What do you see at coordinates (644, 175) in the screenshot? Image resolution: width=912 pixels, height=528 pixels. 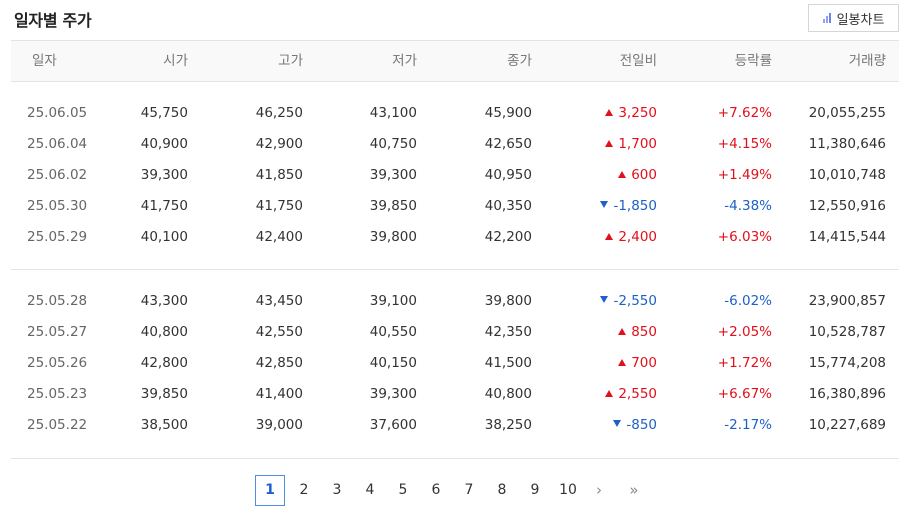 I see `change-value: 600` at bounding box center [644, 175].